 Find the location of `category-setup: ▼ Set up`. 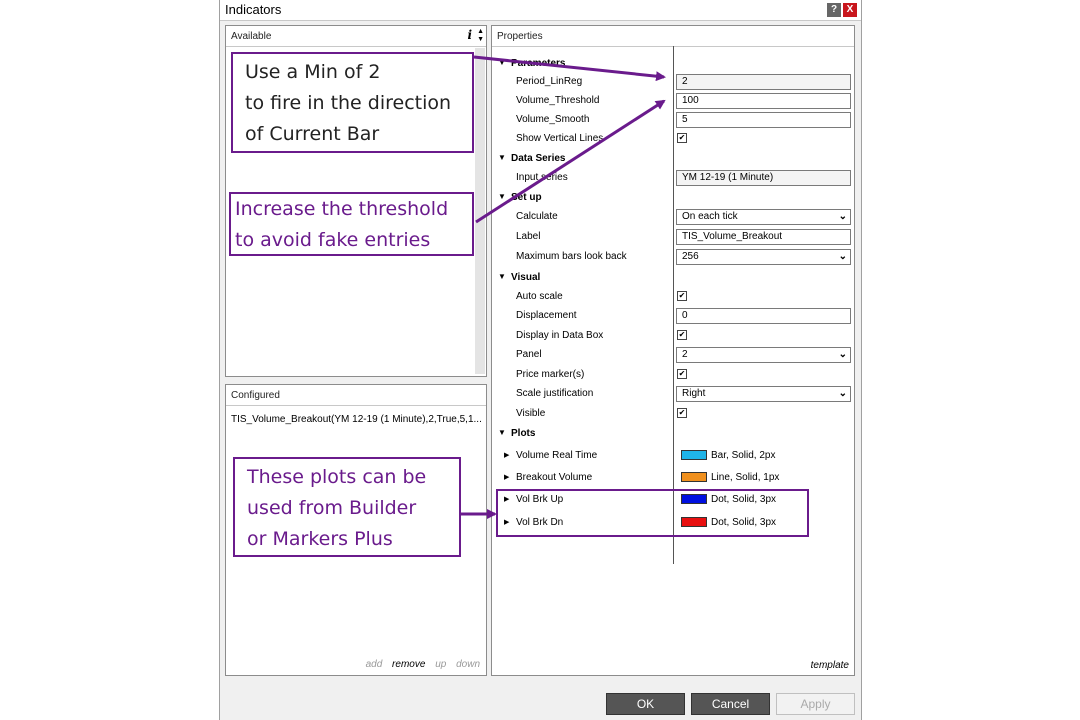

category-setup: ▼ Set up is located at coordinates (673, 198).